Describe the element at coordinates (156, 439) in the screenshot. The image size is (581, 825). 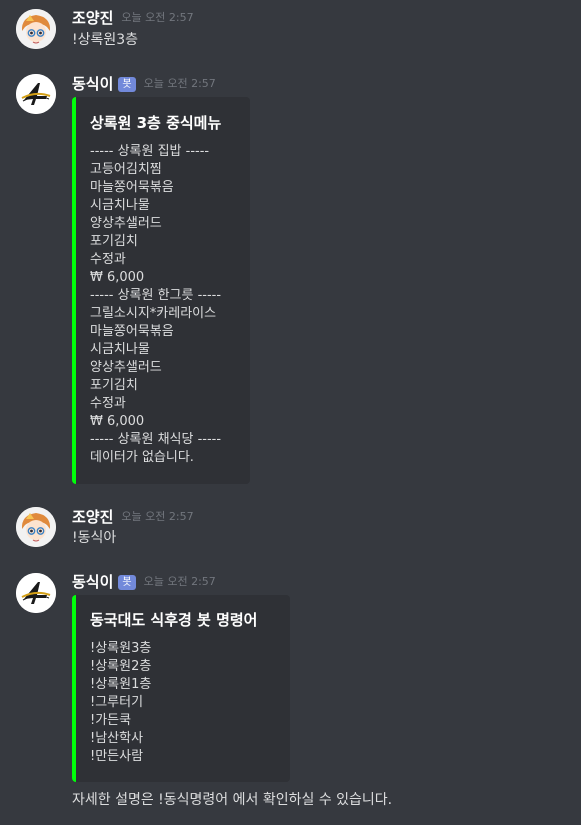
I see `embed-line: ----- 상록원 채식당 -----` at that location.